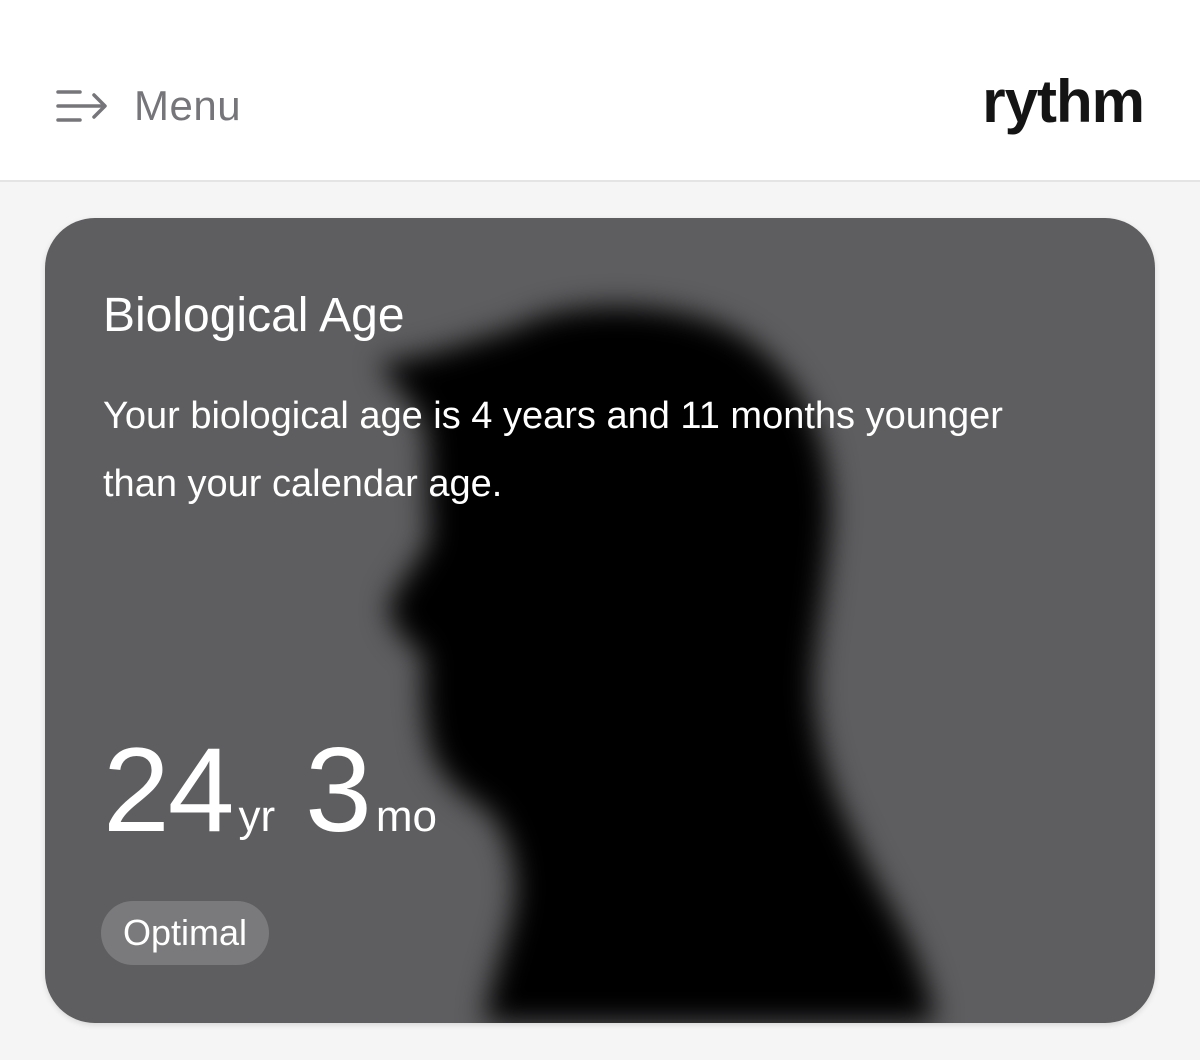 This screenshot has width=1200, height=1060. What do you see at coordinates (254, 315) in the screenshot?
I see `card-title: Biological Age` at bounding box center [254, 315].